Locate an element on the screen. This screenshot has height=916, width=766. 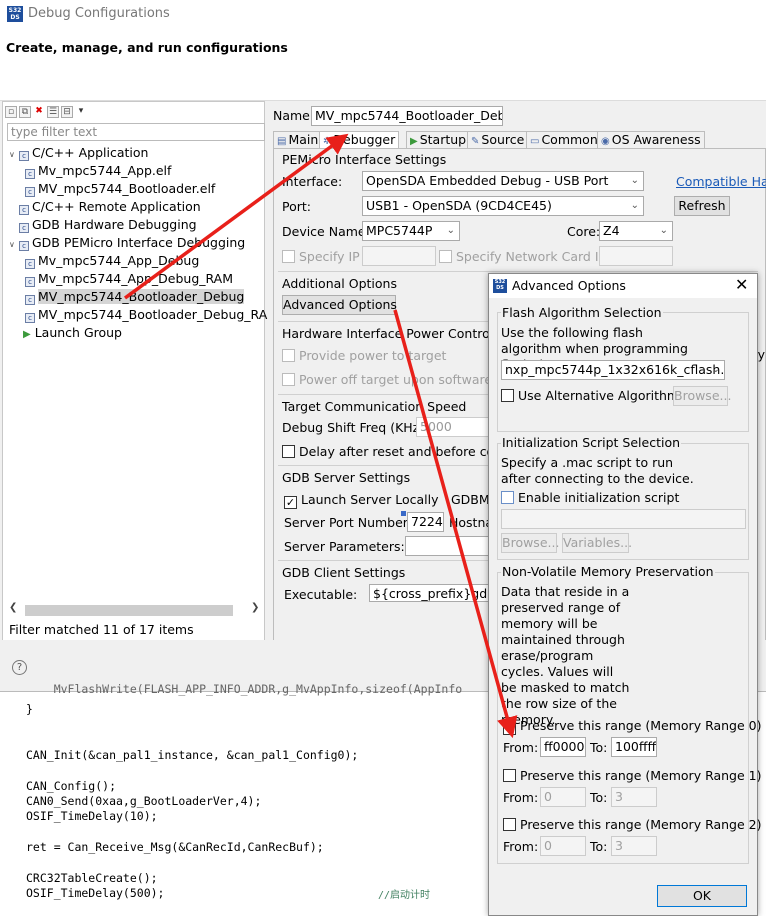
tree-toolbar: ▫ ⧉ ✖ ☰ ⊟ ▾ is located at coordinates (47, 111).